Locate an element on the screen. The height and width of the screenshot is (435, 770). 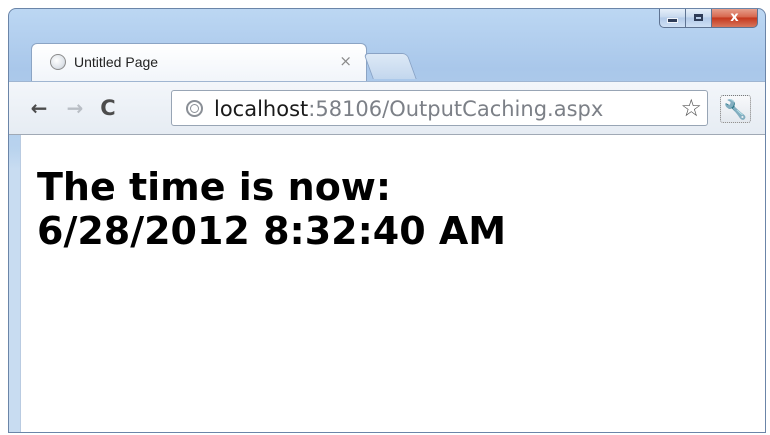
back-button: ← is located at coordinates (39, 108).